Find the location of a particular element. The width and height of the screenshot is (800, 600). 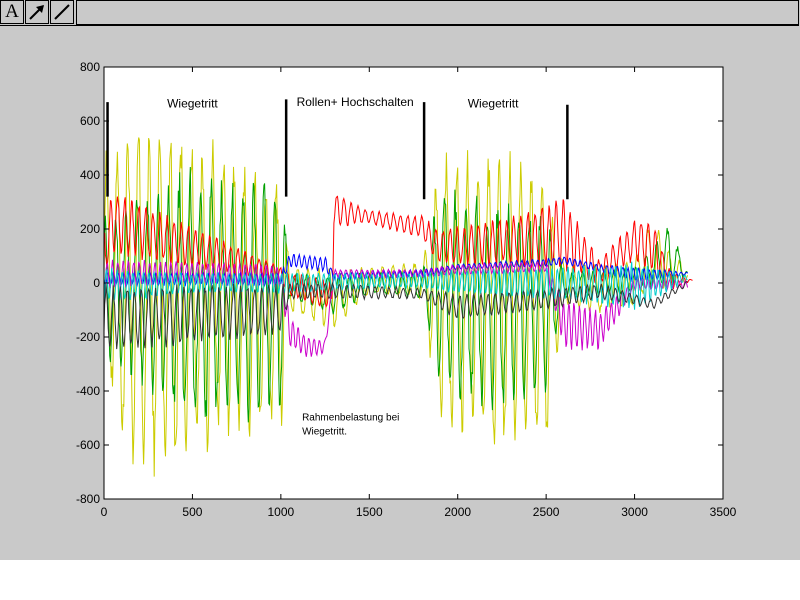

x-tick-label: 500 is located at coordinates (192, 512).